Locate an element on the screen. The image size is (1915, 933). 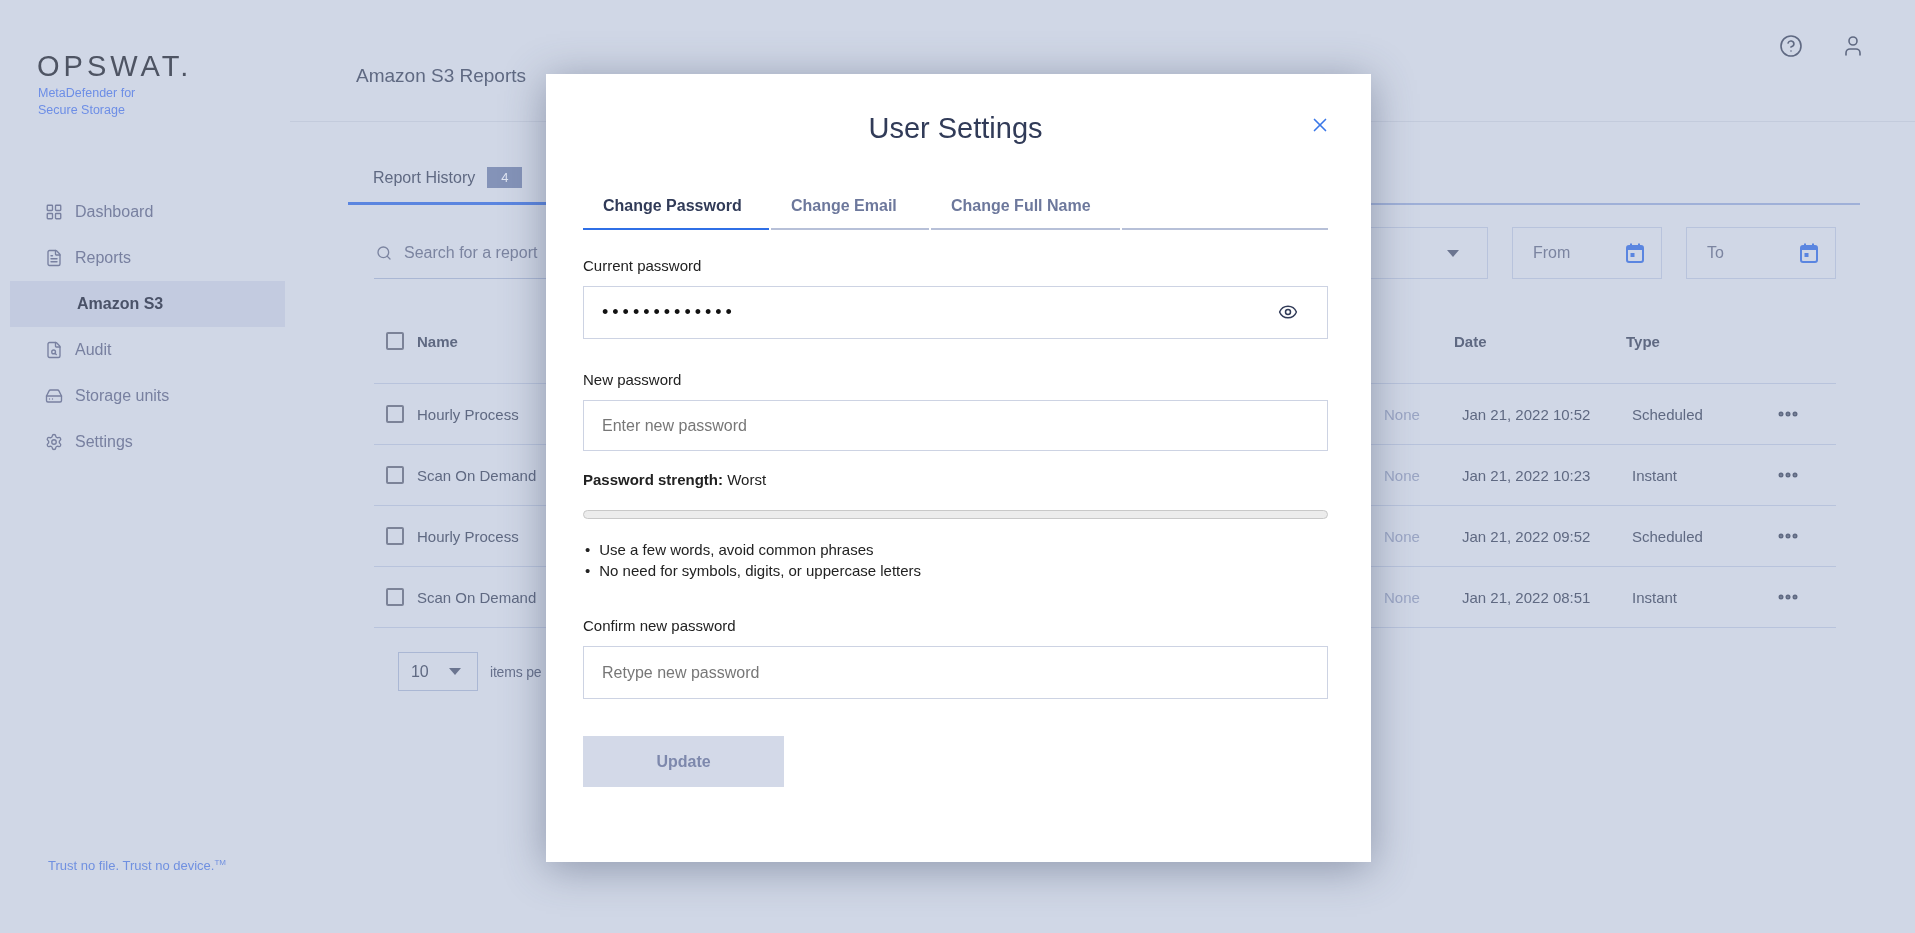
password-field: Enter new password is located at coordinates (955, 425).